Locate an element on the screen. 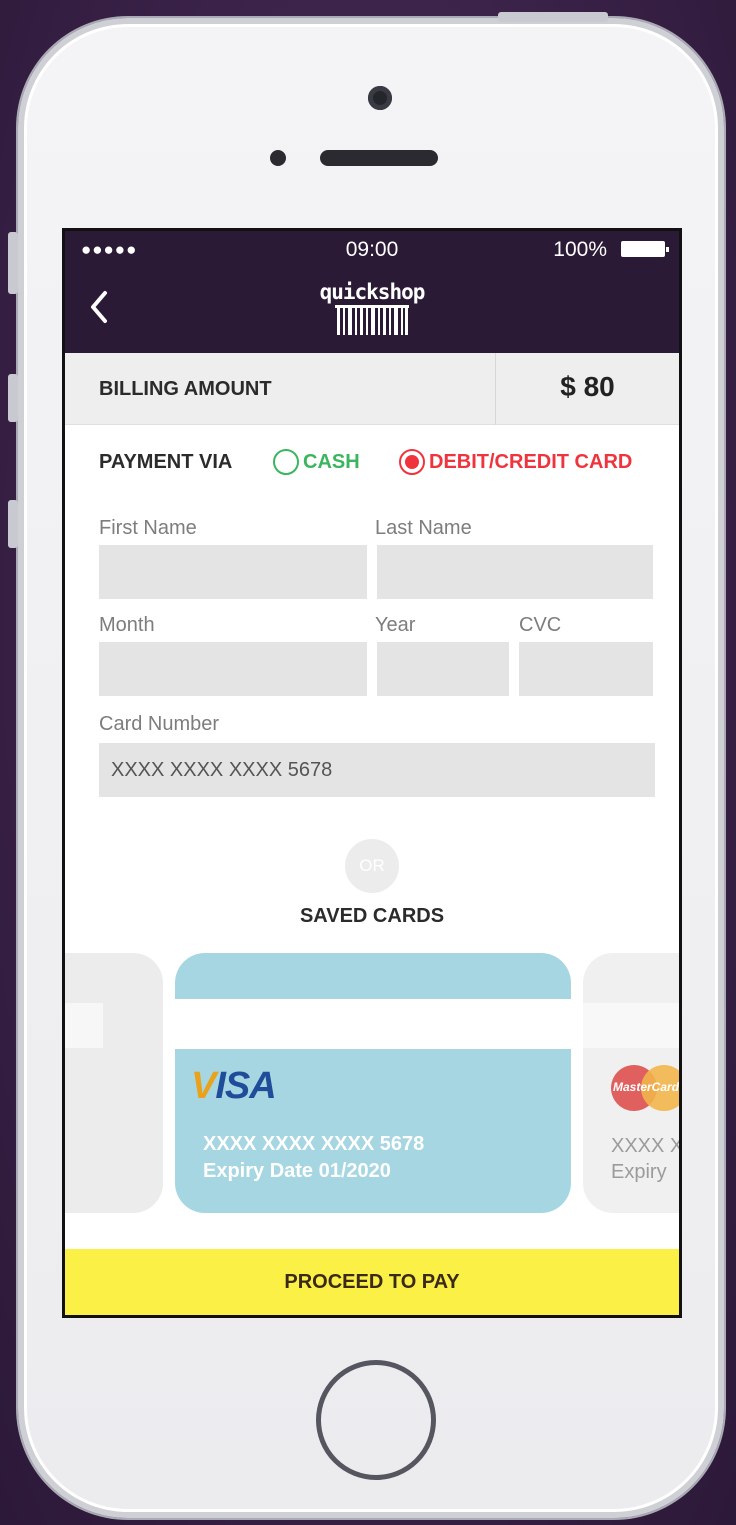 This screenshot has width=736, height=1525. front-camera is located at coordinates (380, 98).